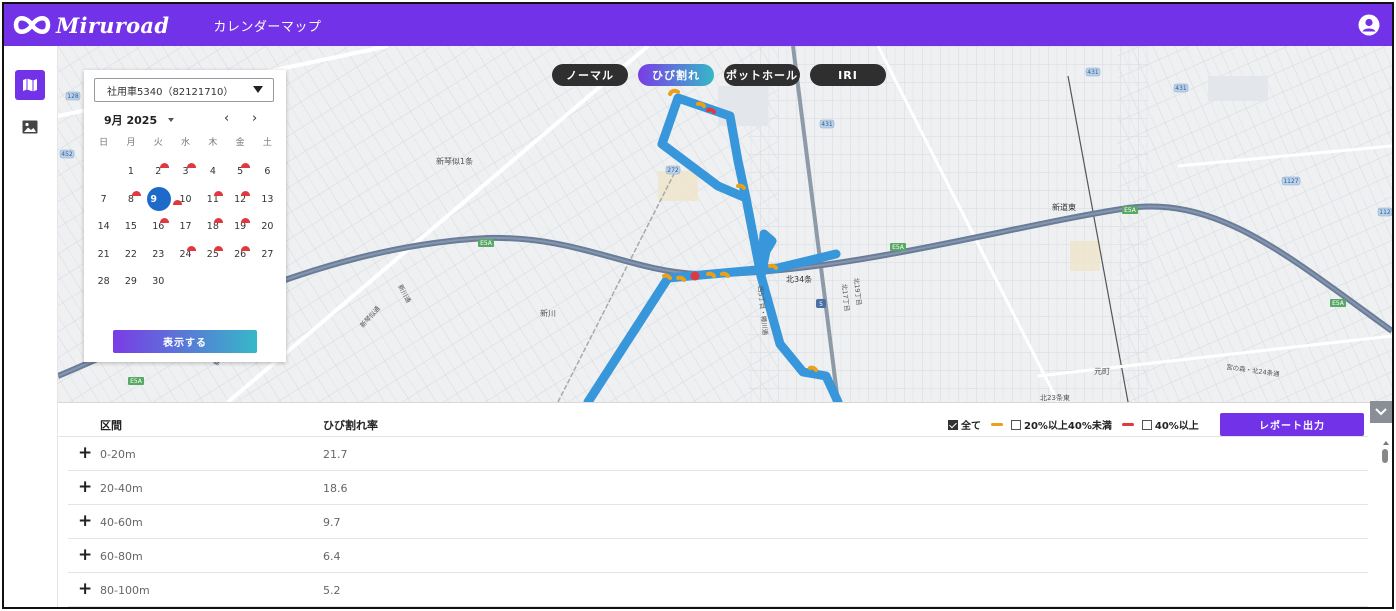  What do you see at coordinates (1381, 412) in the screenshot?
I see `collapse-button` at bounding box center [1381, 412].